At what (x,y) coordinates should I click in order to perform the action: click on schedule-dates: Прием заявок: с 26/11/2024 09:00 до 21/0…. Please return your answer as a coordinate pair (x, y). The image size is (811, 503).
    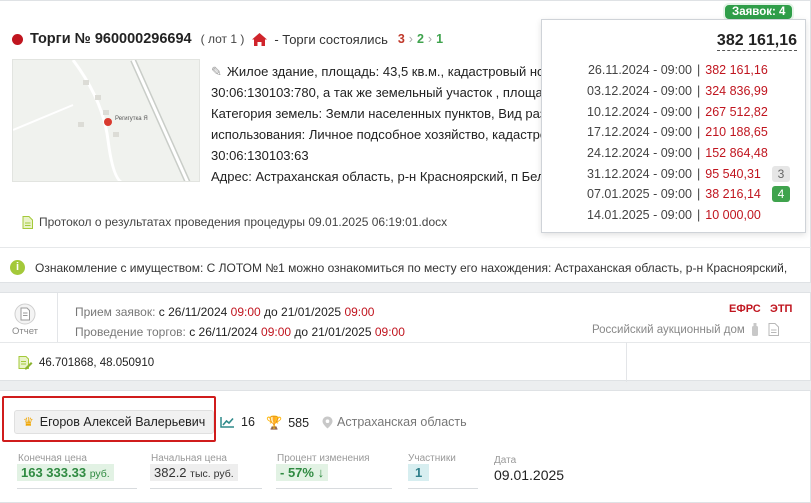
    Looking at the image, I should click on (240, 322).